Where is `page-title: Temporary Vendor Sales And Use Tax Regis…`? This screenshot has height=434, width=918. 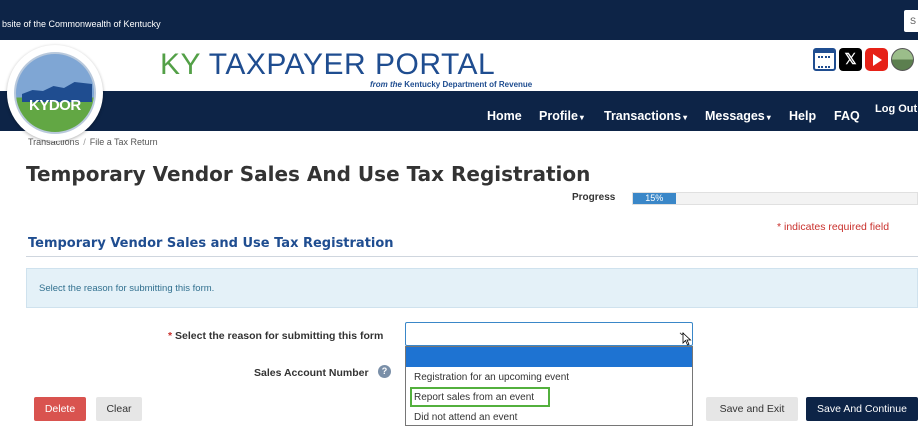 page-title: Temporary Vendor Sales And Use Tax Regis… is located at coordinates (308, 174).